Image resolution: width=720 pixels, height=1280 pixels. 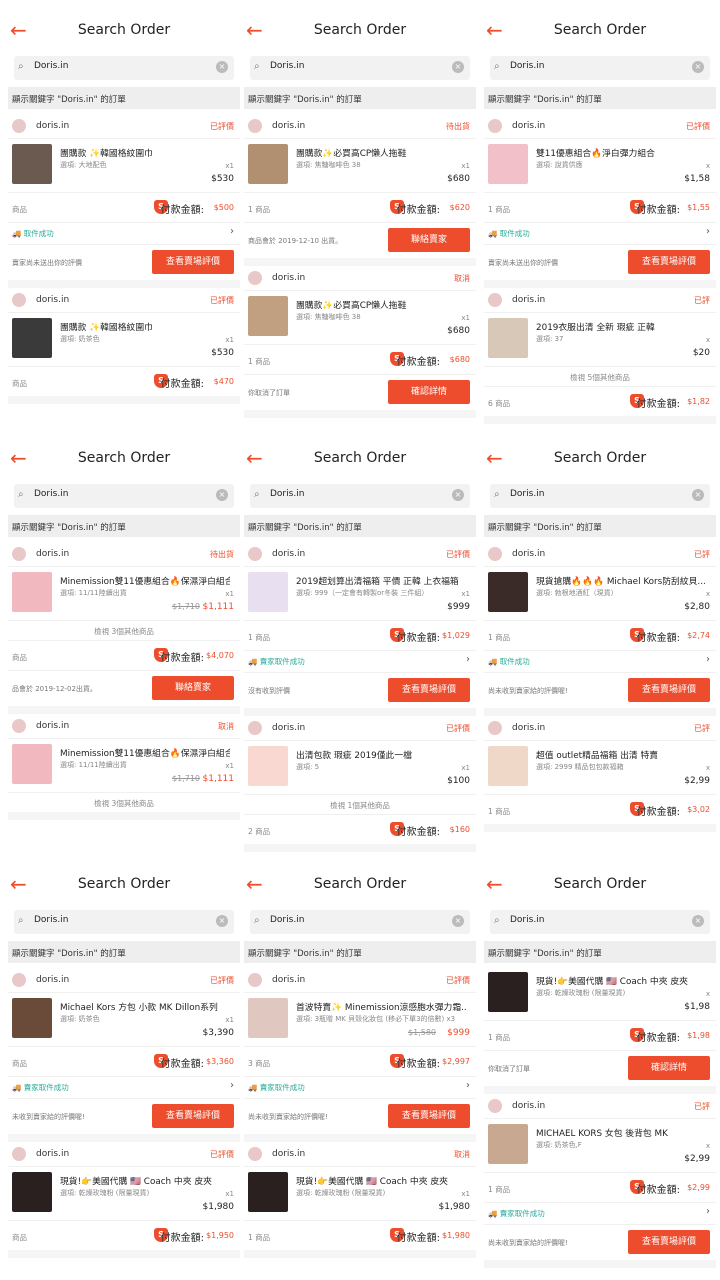 What do you see at coordinates (360, 805) in the screenshot?
I see `view-more-link: 檢視 1個其他商品` at bounding box center [360, 805].